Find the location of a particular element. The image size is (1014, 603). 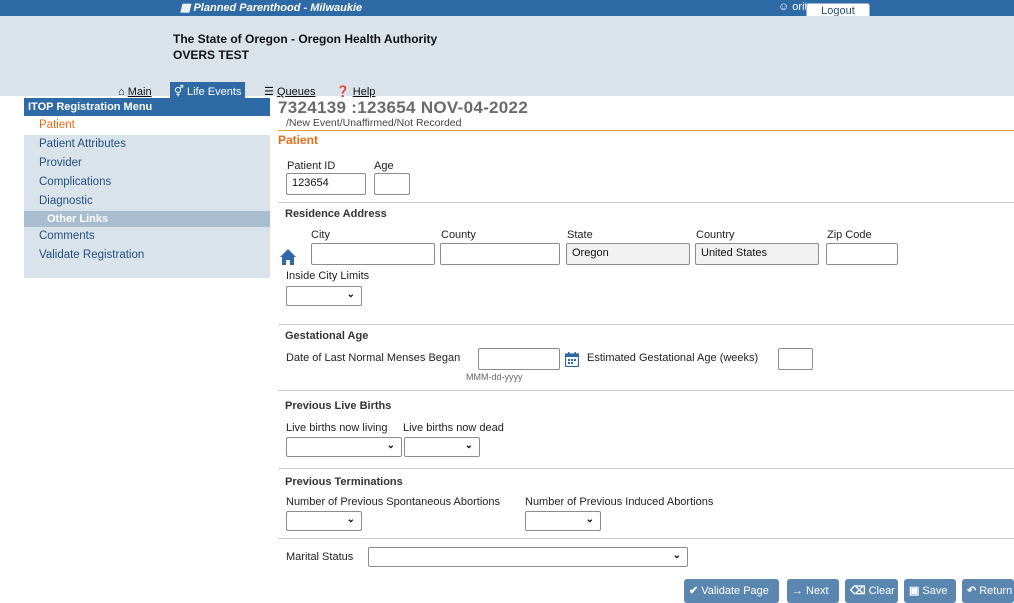

save-button: ▣ Save is located at coordinates (930, 591).